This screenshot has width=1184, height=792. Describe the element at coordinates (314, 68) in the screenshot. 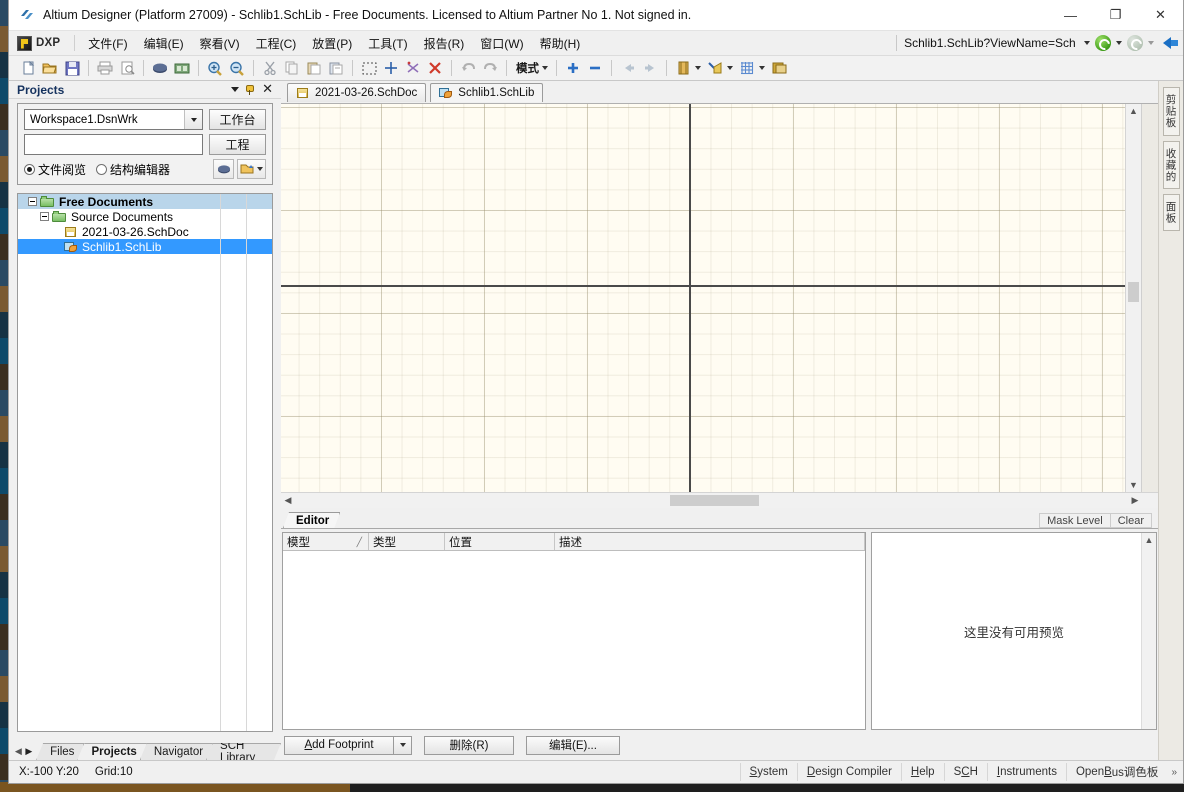

I see `paste-icon` at that location.